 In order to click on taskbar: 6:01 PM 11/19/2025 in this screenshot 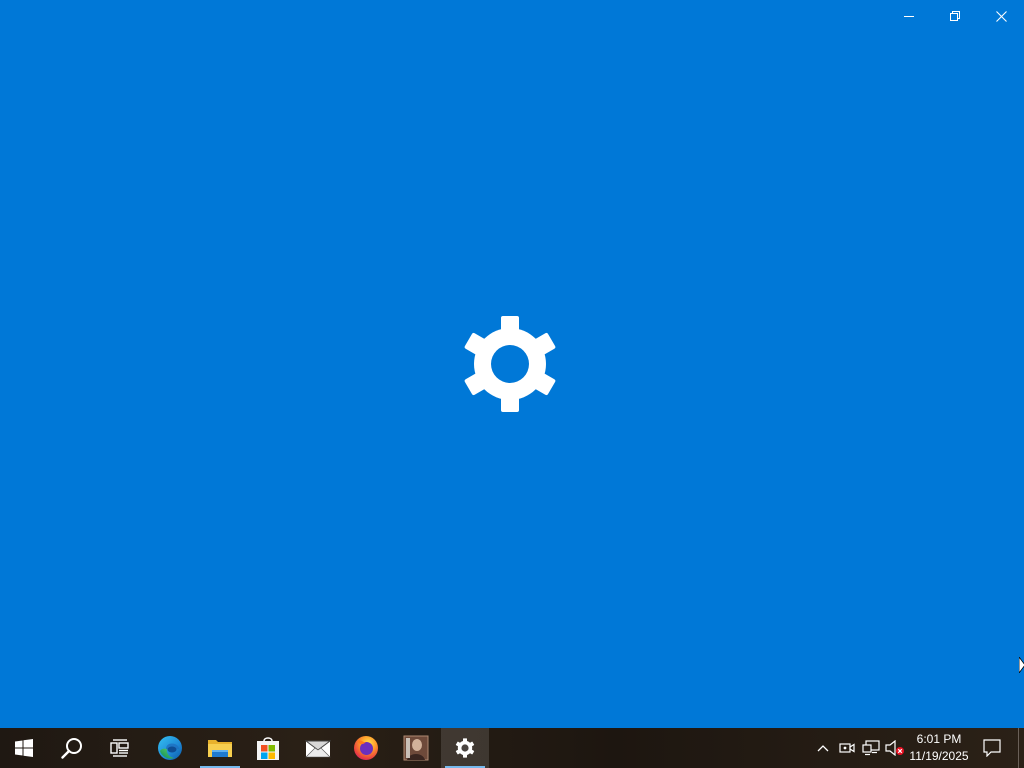, I will do `click(512, 748)`.